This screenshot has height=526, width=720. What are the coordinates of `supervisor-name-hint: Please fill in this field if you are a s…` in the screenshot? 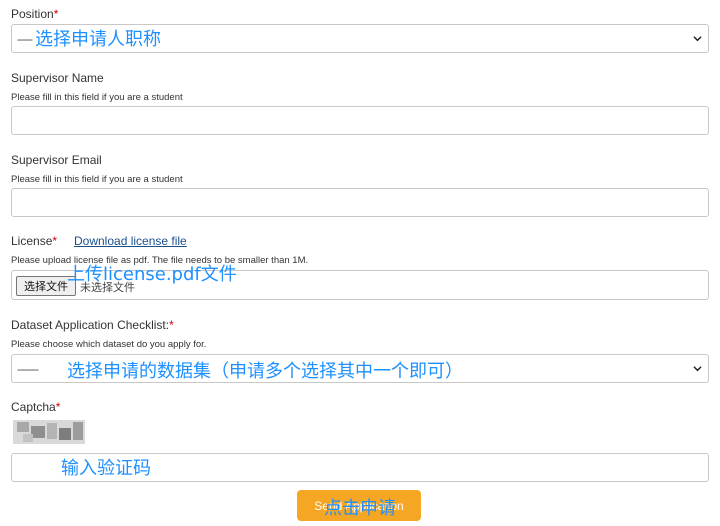 It's located at (97, 97).